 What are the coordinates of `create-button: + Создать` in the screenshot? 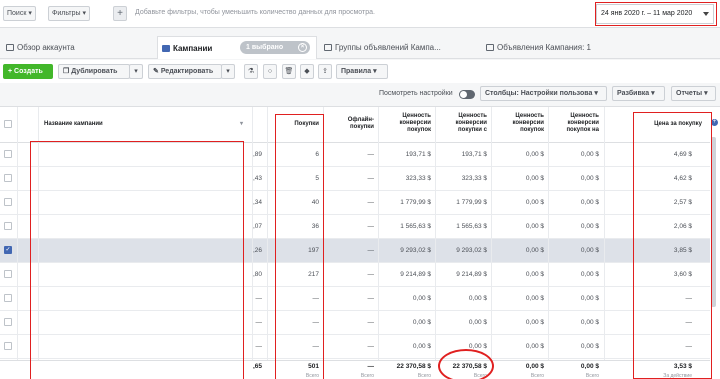 It's located at (28, 71).